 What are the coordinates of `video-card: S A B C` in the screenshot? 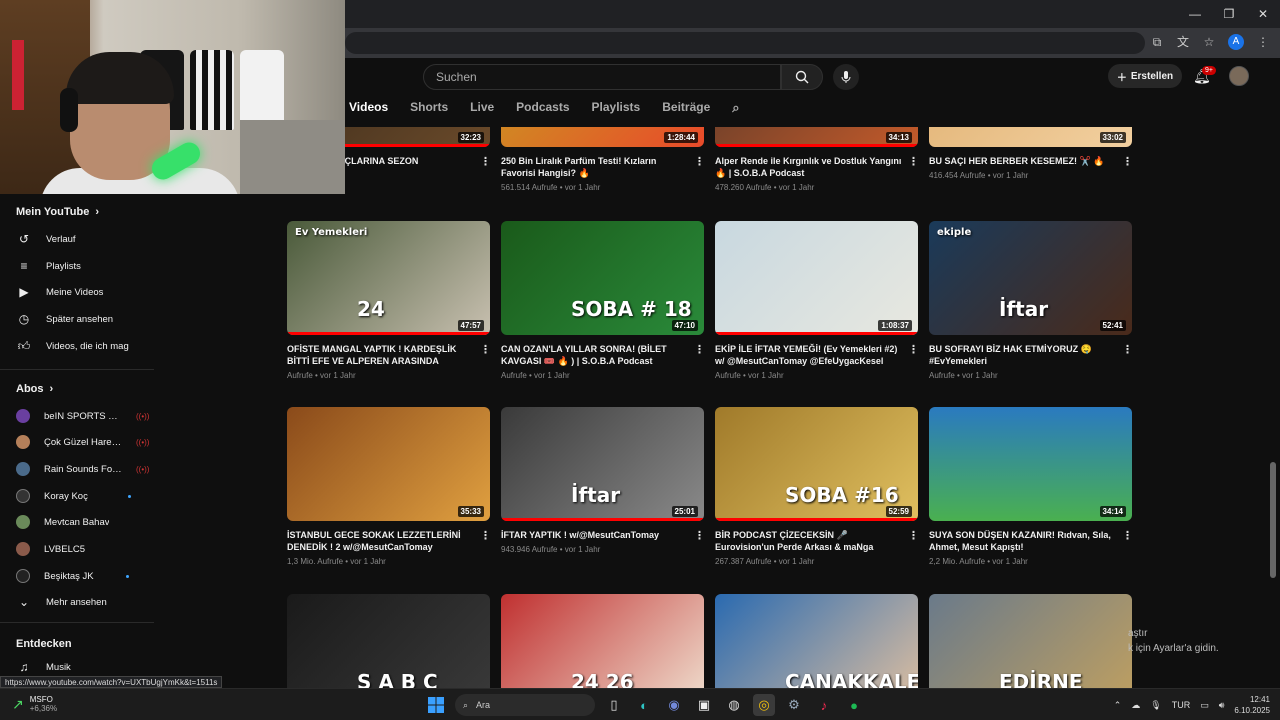 It's located at (389, 641).